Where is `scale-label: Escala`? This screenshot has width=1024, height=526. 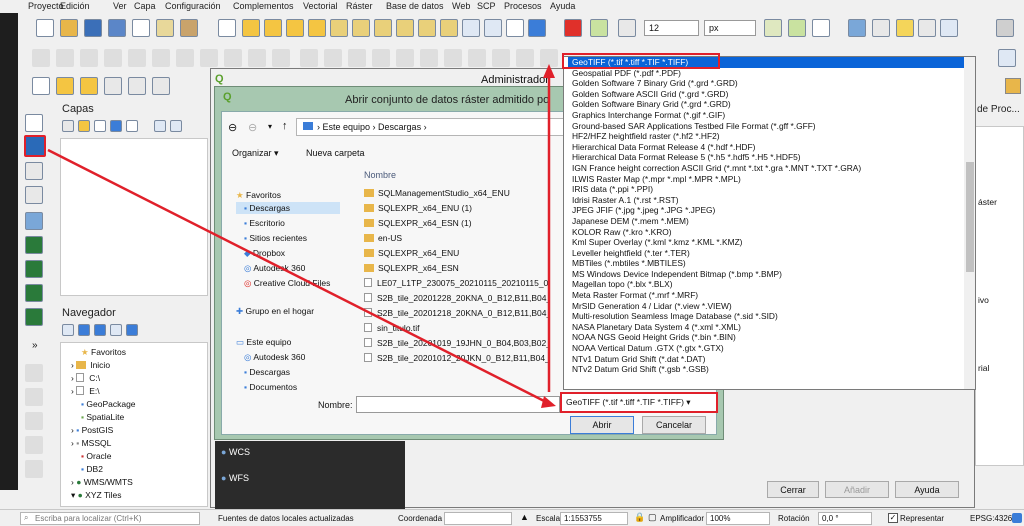
scale-label: Escala is located at coordinates (548, 518).